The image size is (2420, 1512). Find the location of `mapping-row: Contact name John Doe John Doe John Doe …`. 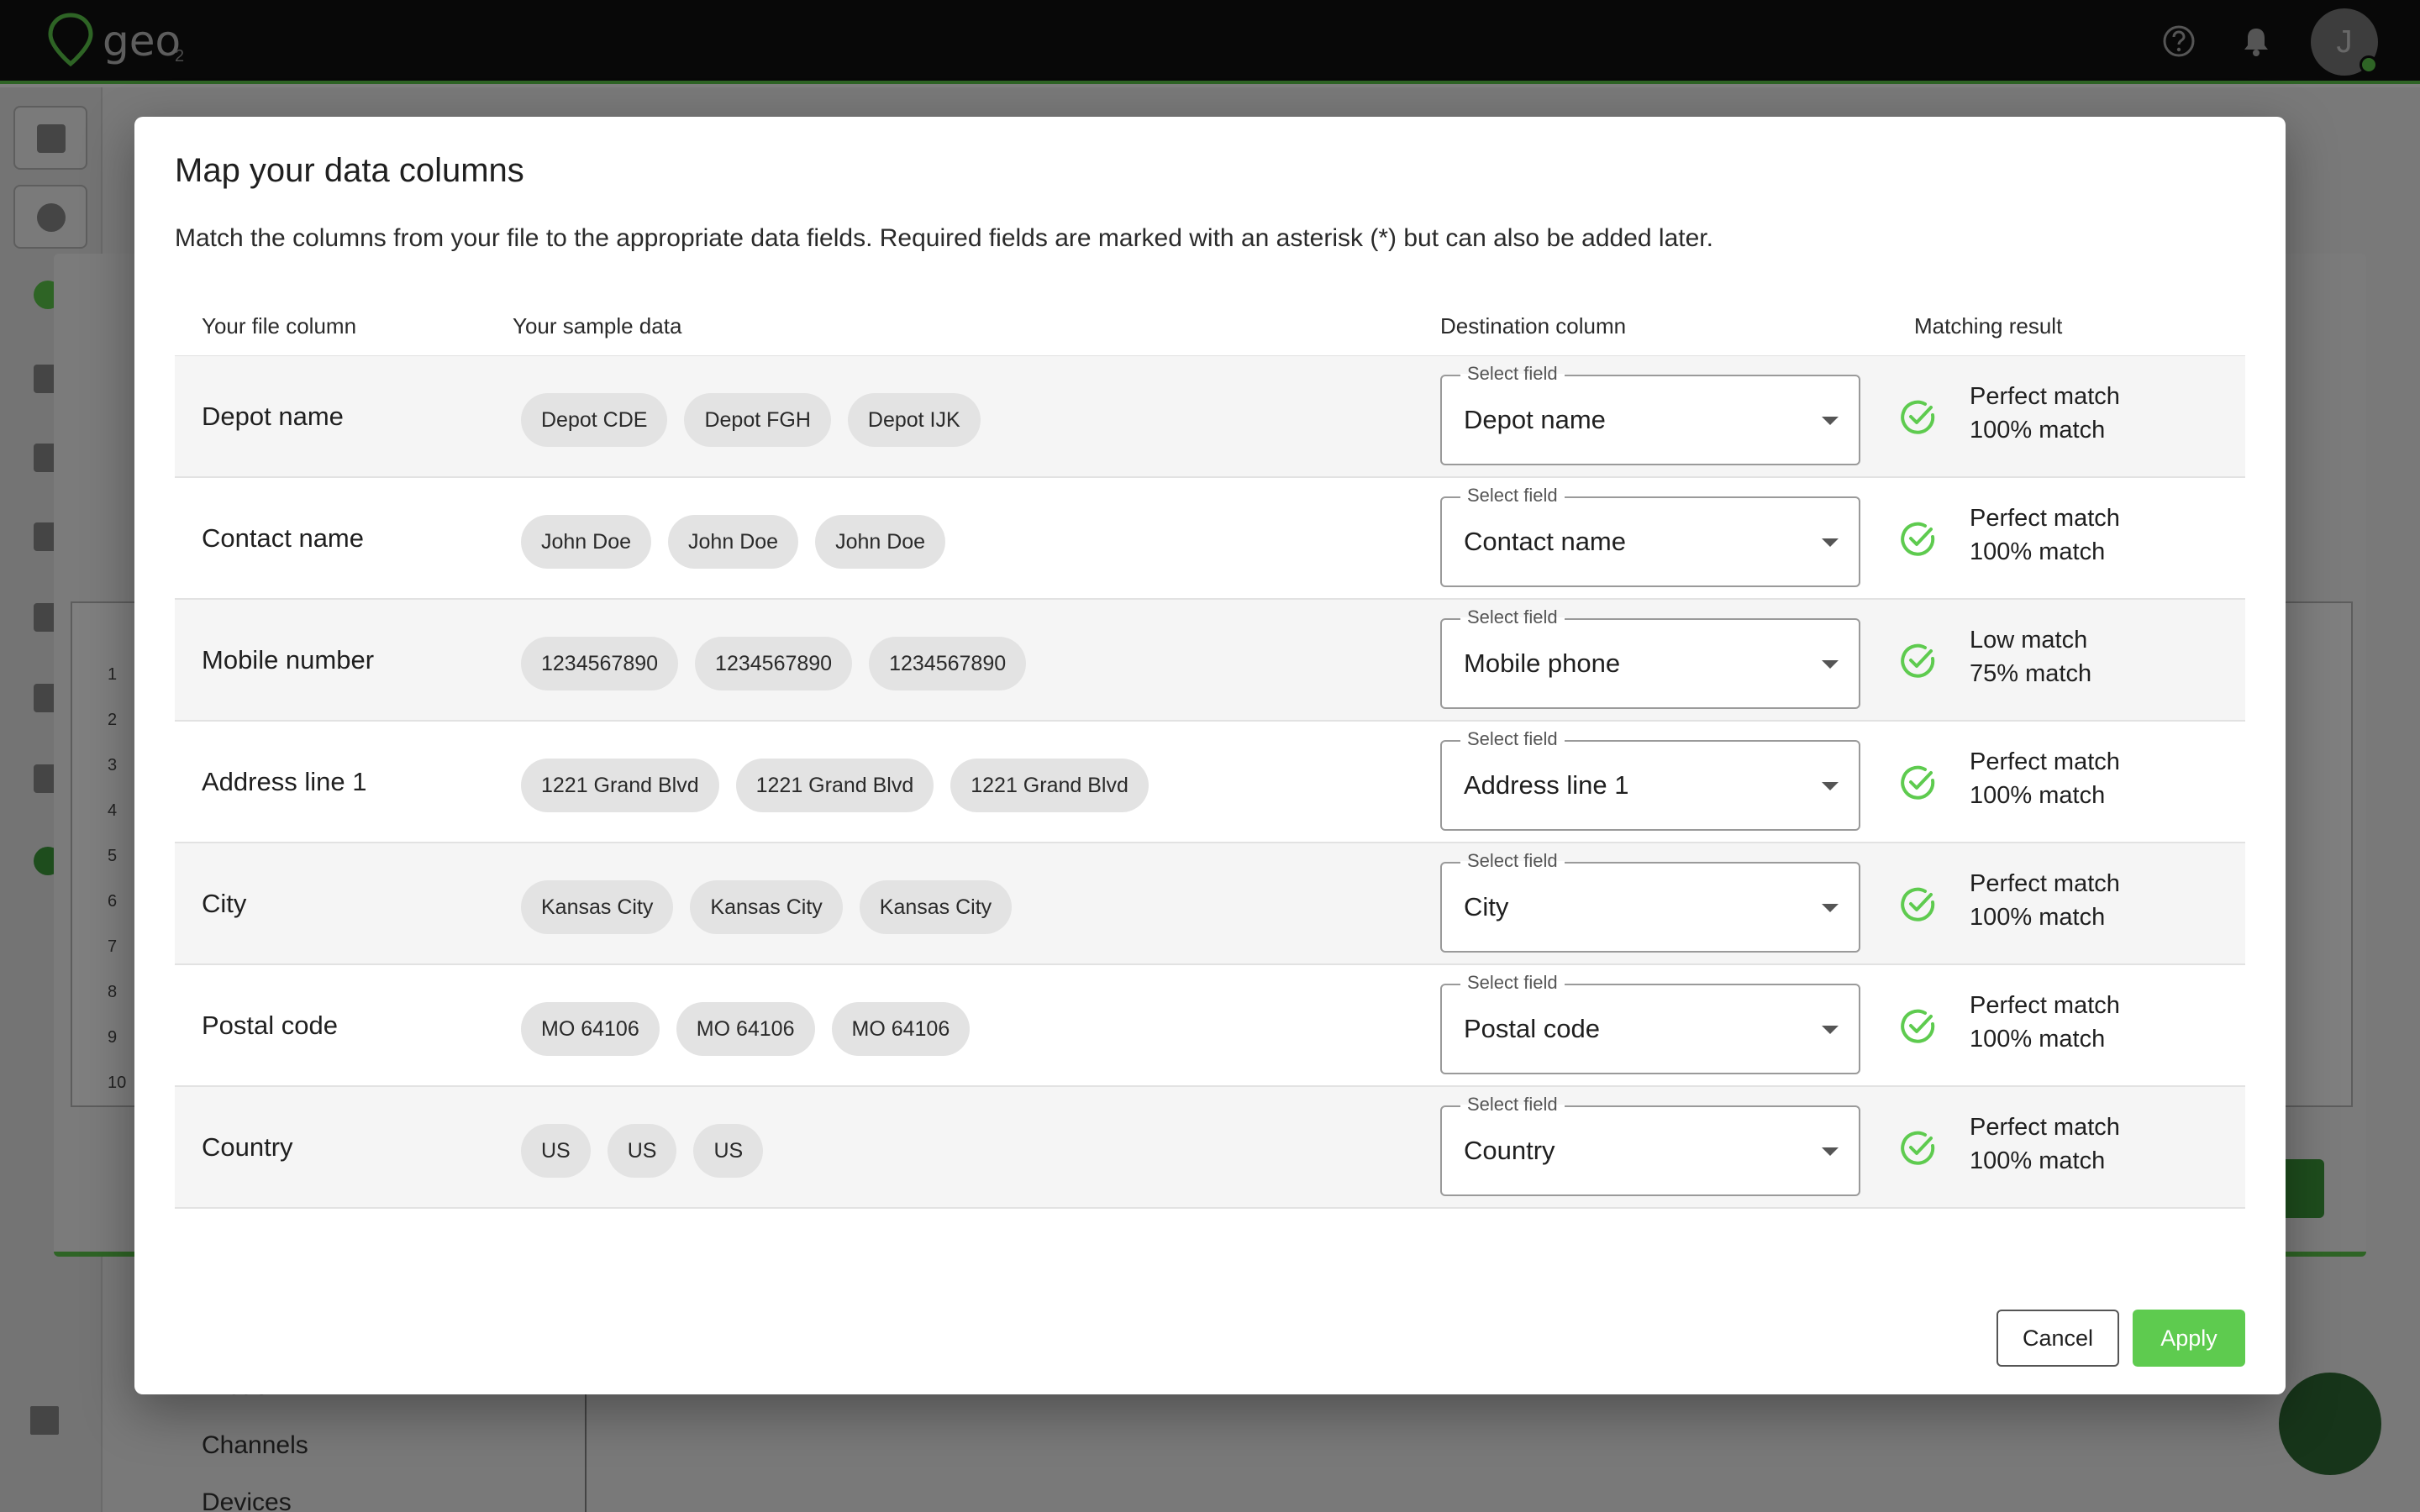

mapping-row: Contact name John Doe John Doe John Doe … is located at coordinates (1210, 539).